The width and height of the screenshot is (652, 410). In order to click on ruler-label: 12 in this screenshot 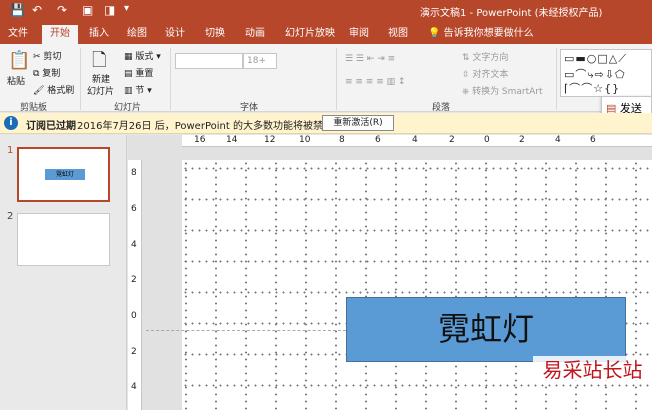, I will do `click(270, 140)`.